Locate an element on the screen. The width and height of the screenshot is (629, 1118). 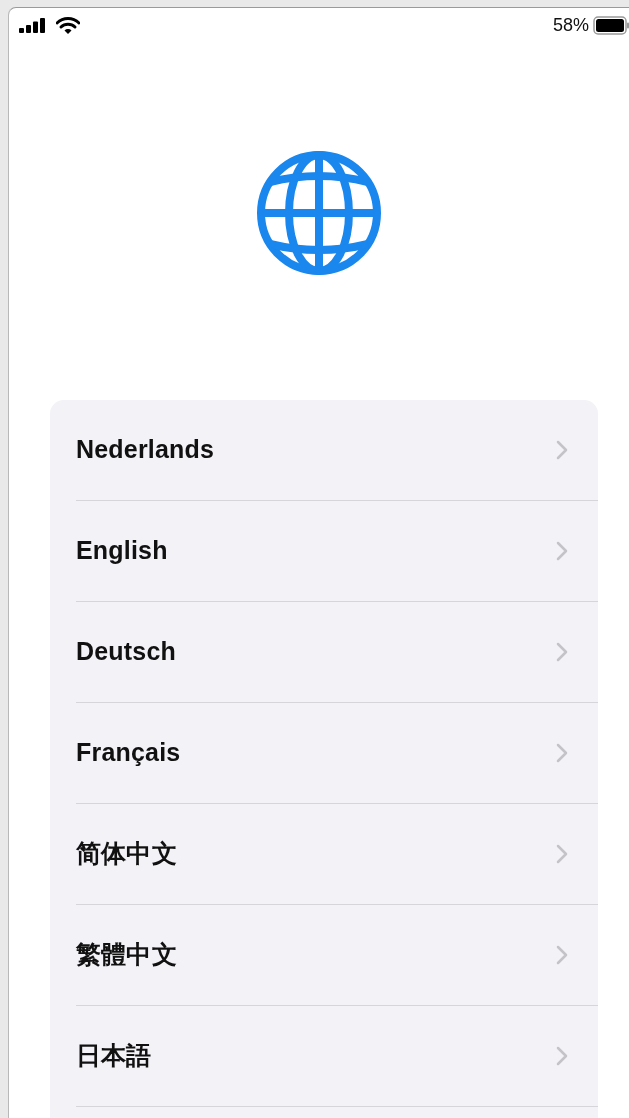
language-row: 简体中文 is located at coordinates (337, 854).